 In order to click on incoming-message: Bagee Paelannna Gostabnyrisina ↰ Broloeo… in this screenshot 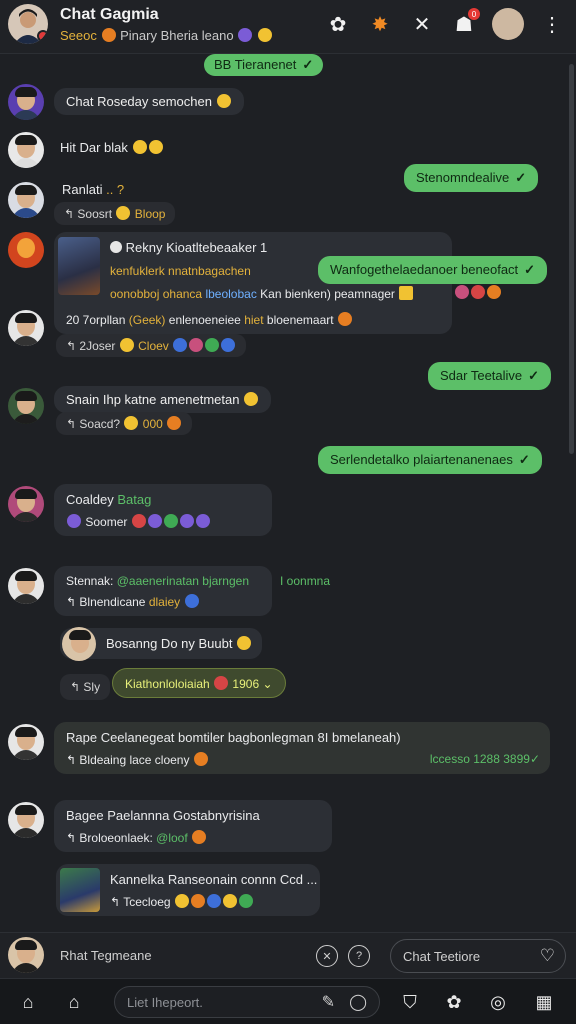, I will do `click(193, 826)`.